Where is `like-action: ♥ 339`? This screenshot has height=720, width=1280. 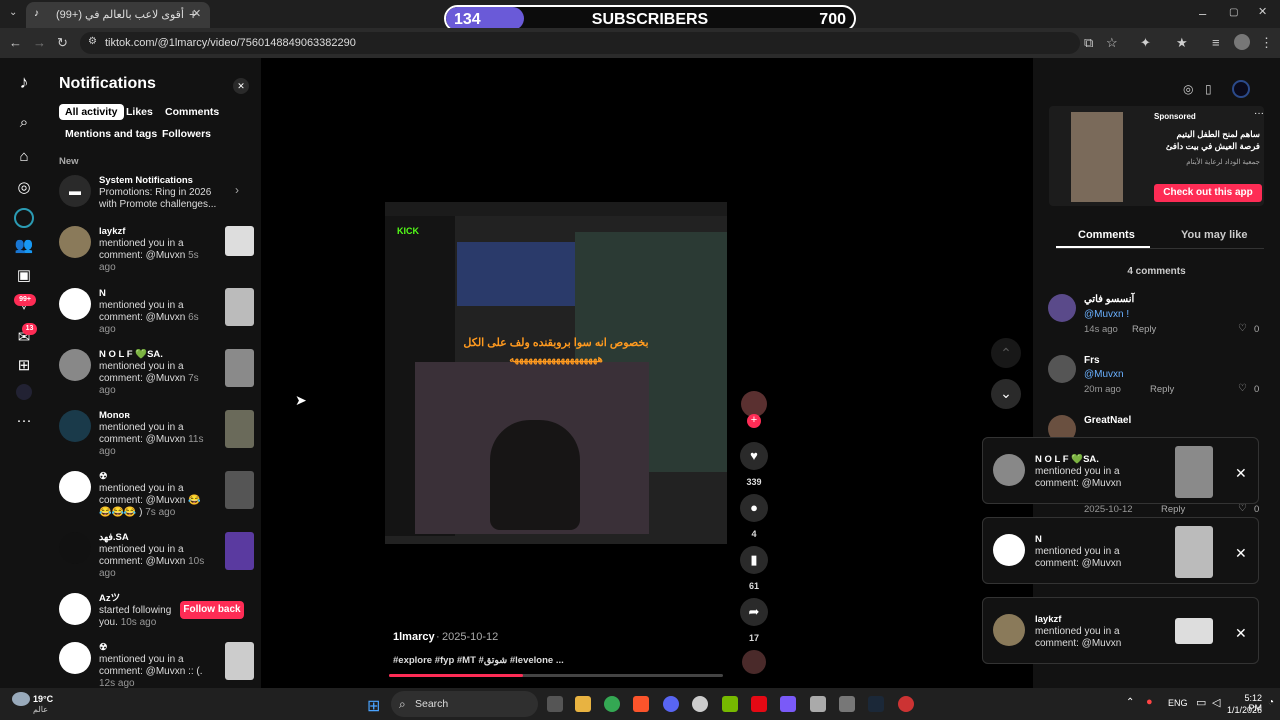
like-action: ♥ 339 is located at coordinates (754, 464).